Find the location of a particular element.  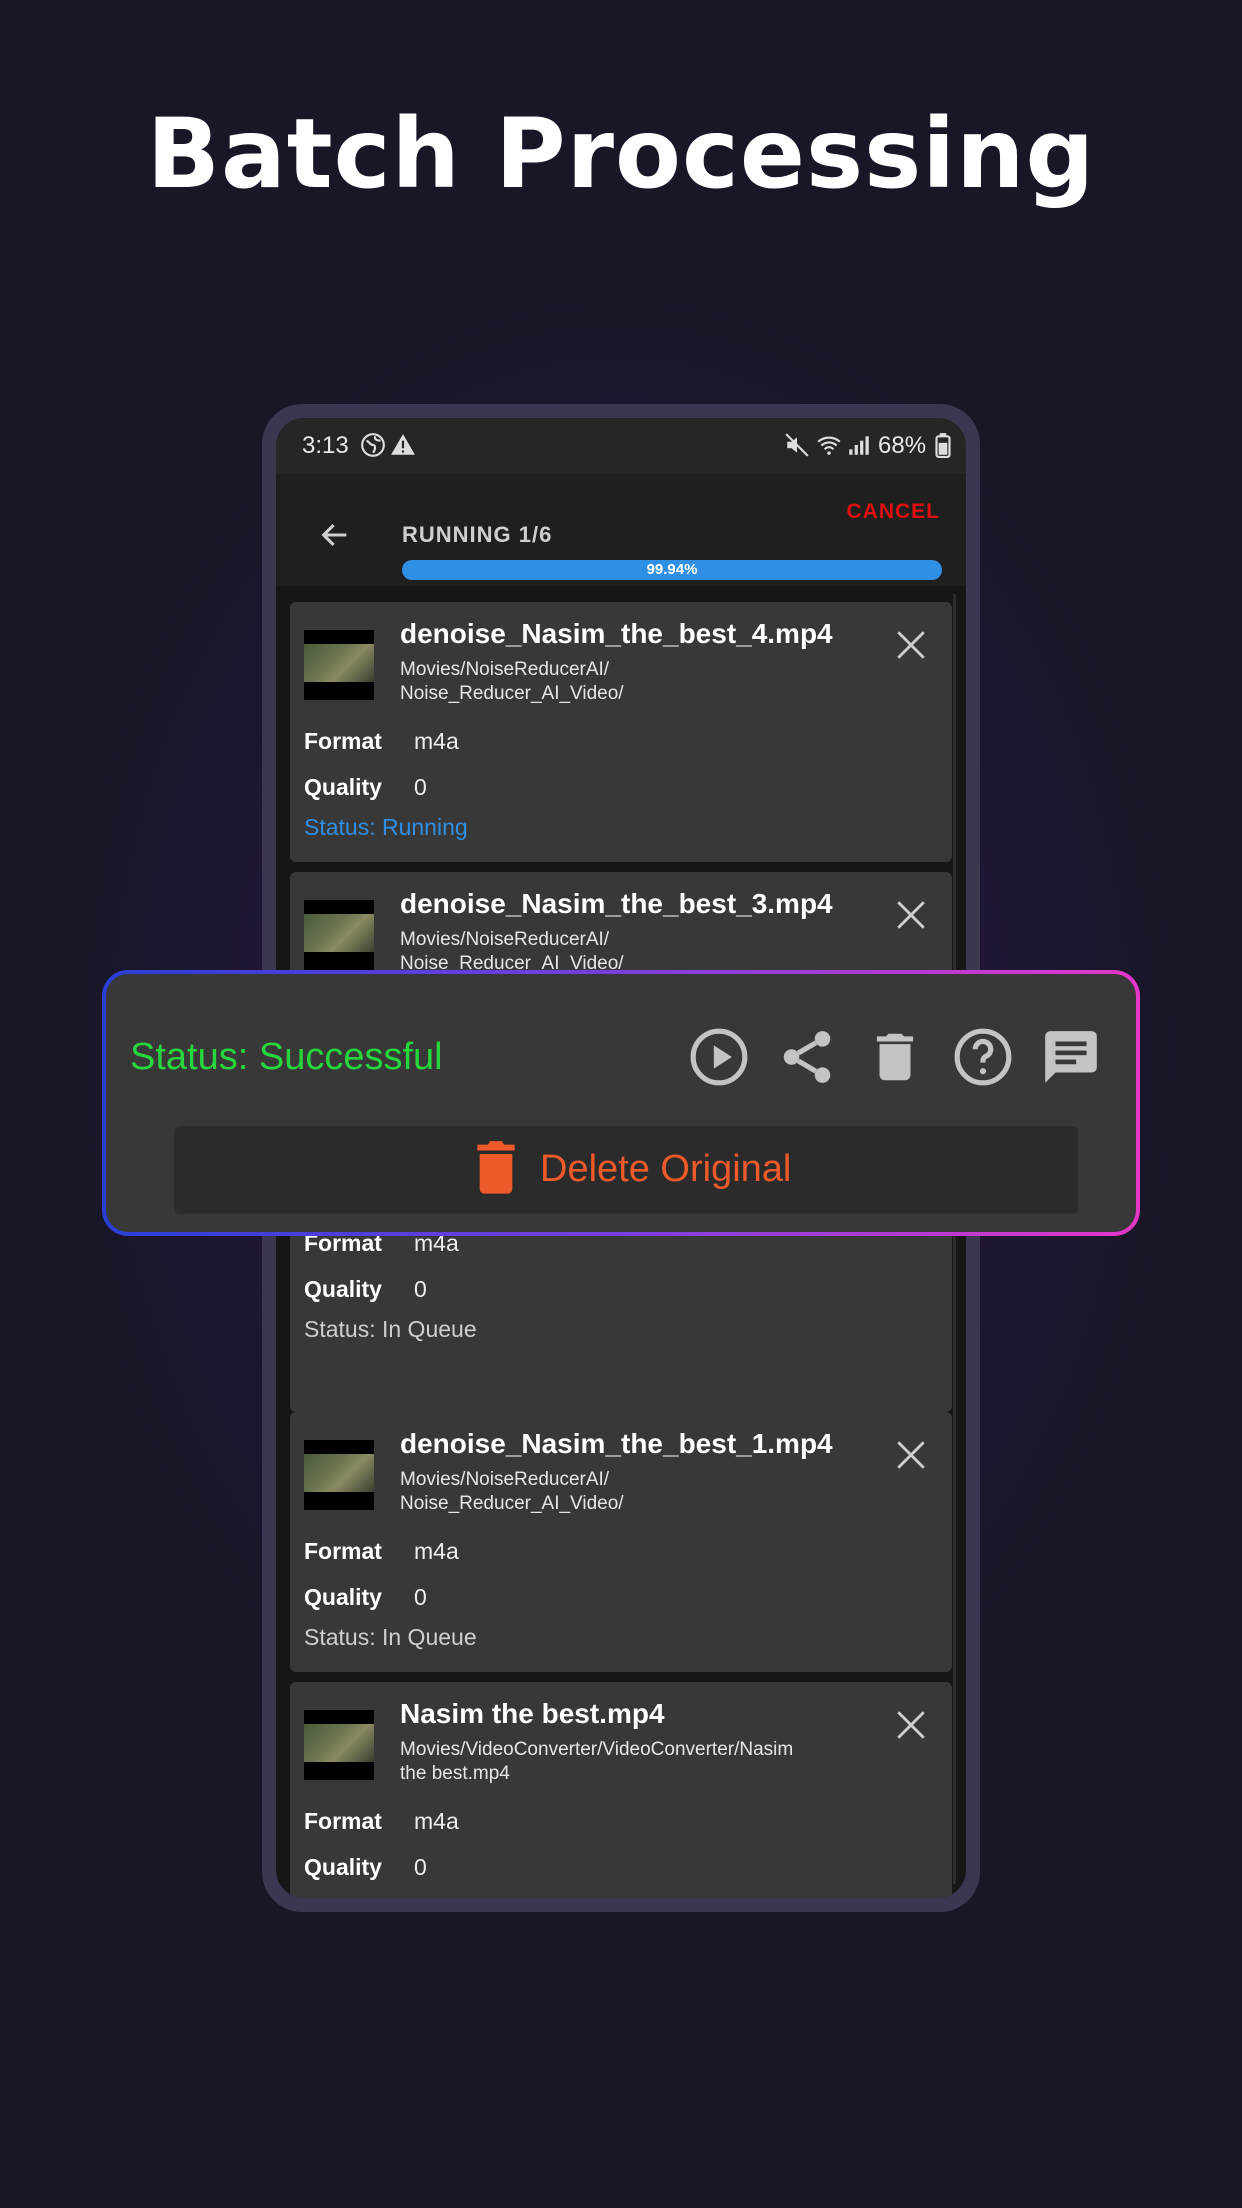

back-arrow-icon is located at coordinates (335, 535).